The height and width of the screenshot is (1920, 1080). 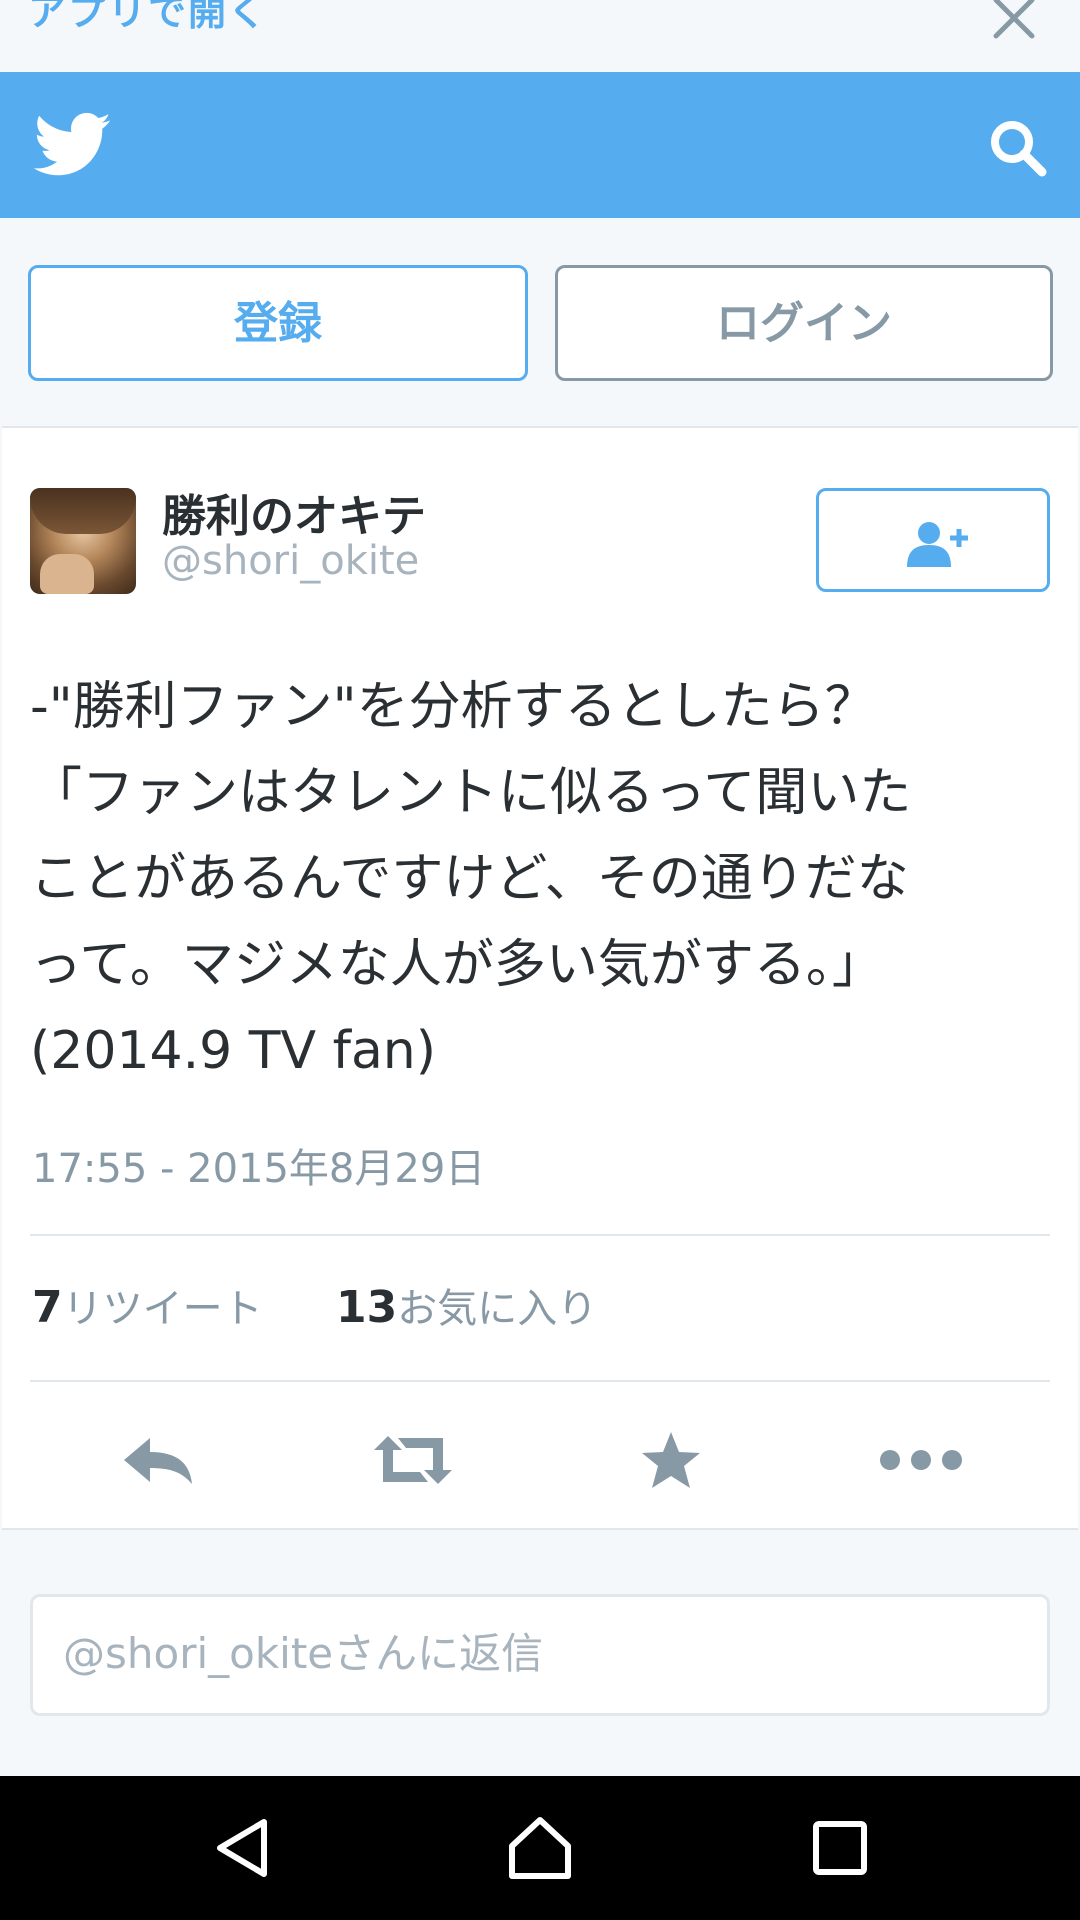 I want to click on favorite-star-icon, so click(x=671, y=1460).